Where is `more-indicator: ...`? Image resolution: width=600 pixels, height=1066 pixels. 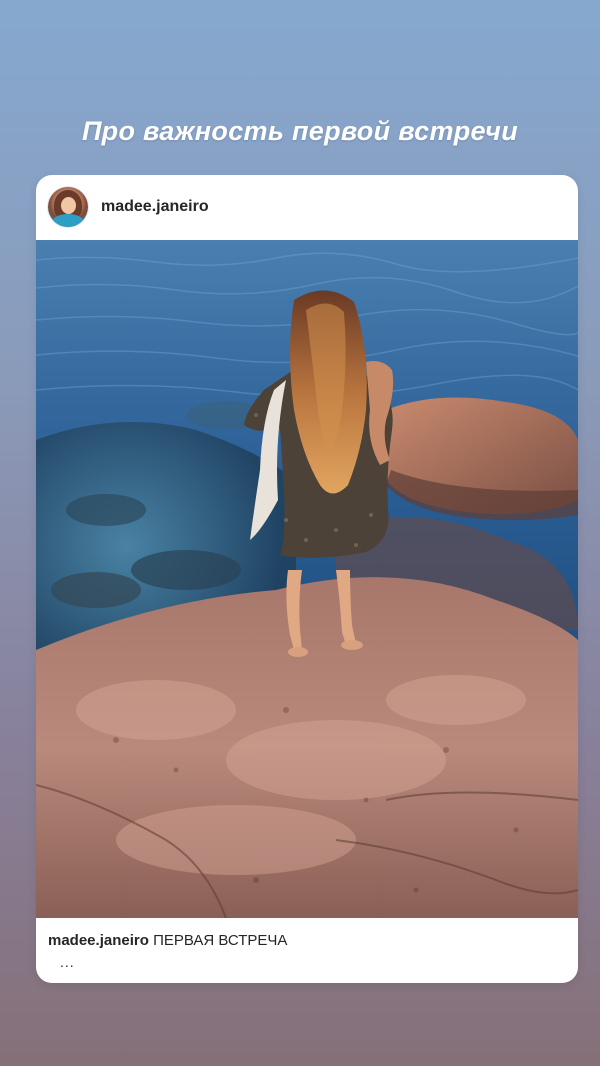
more-indicator: ... is located at coordinates (67, 962).